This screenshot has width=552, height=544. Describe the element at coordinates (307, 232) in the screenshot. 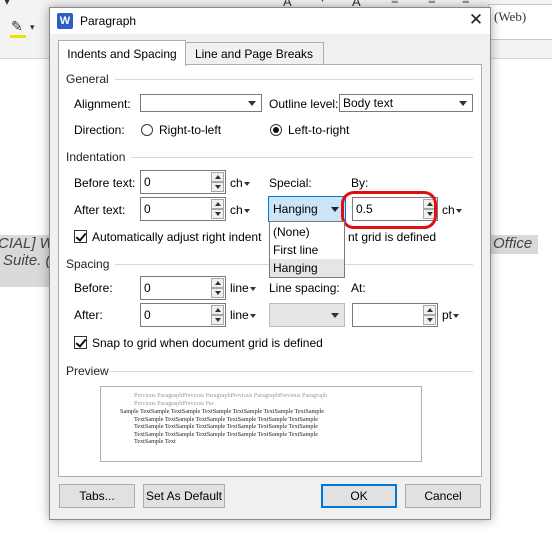

I see `special-option-none: (None)` at that location.